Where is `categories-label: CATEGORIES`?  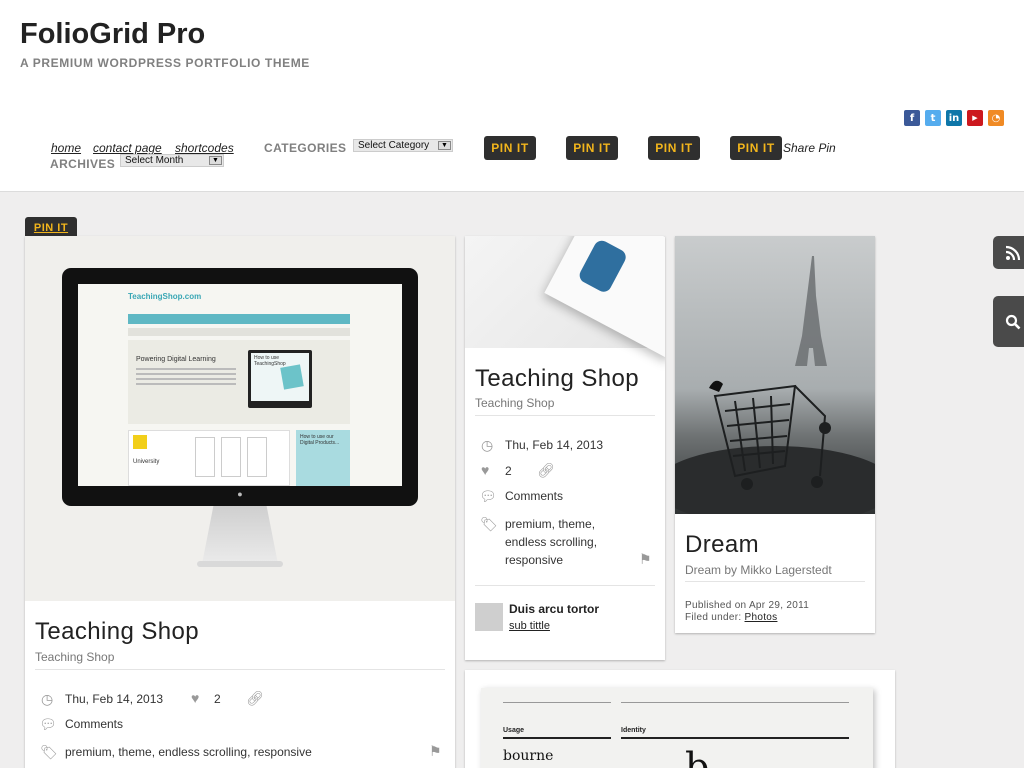 categories-label: CATEGORIES is located at coordinates (305, 148).